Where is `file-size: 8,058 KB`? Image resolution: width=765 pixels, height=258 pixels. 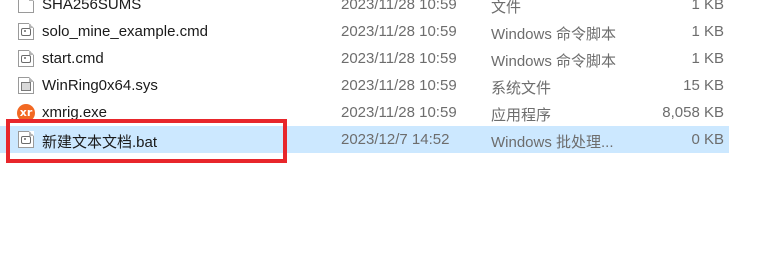 file-size: 8,058 KB is located at coordinates (693, 112).